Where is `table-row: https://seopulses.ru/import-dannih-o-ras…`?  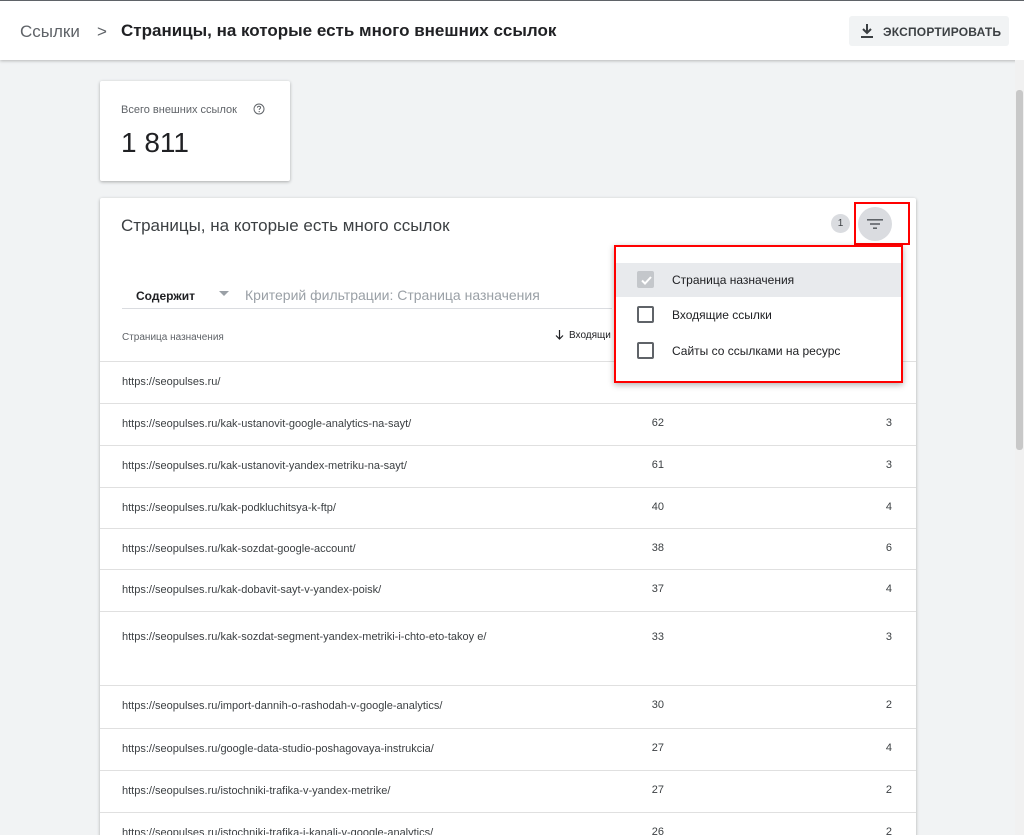 table-row: https://seopulses.ru/import-dannih-o-ras… is located at coordinates (508, 706).